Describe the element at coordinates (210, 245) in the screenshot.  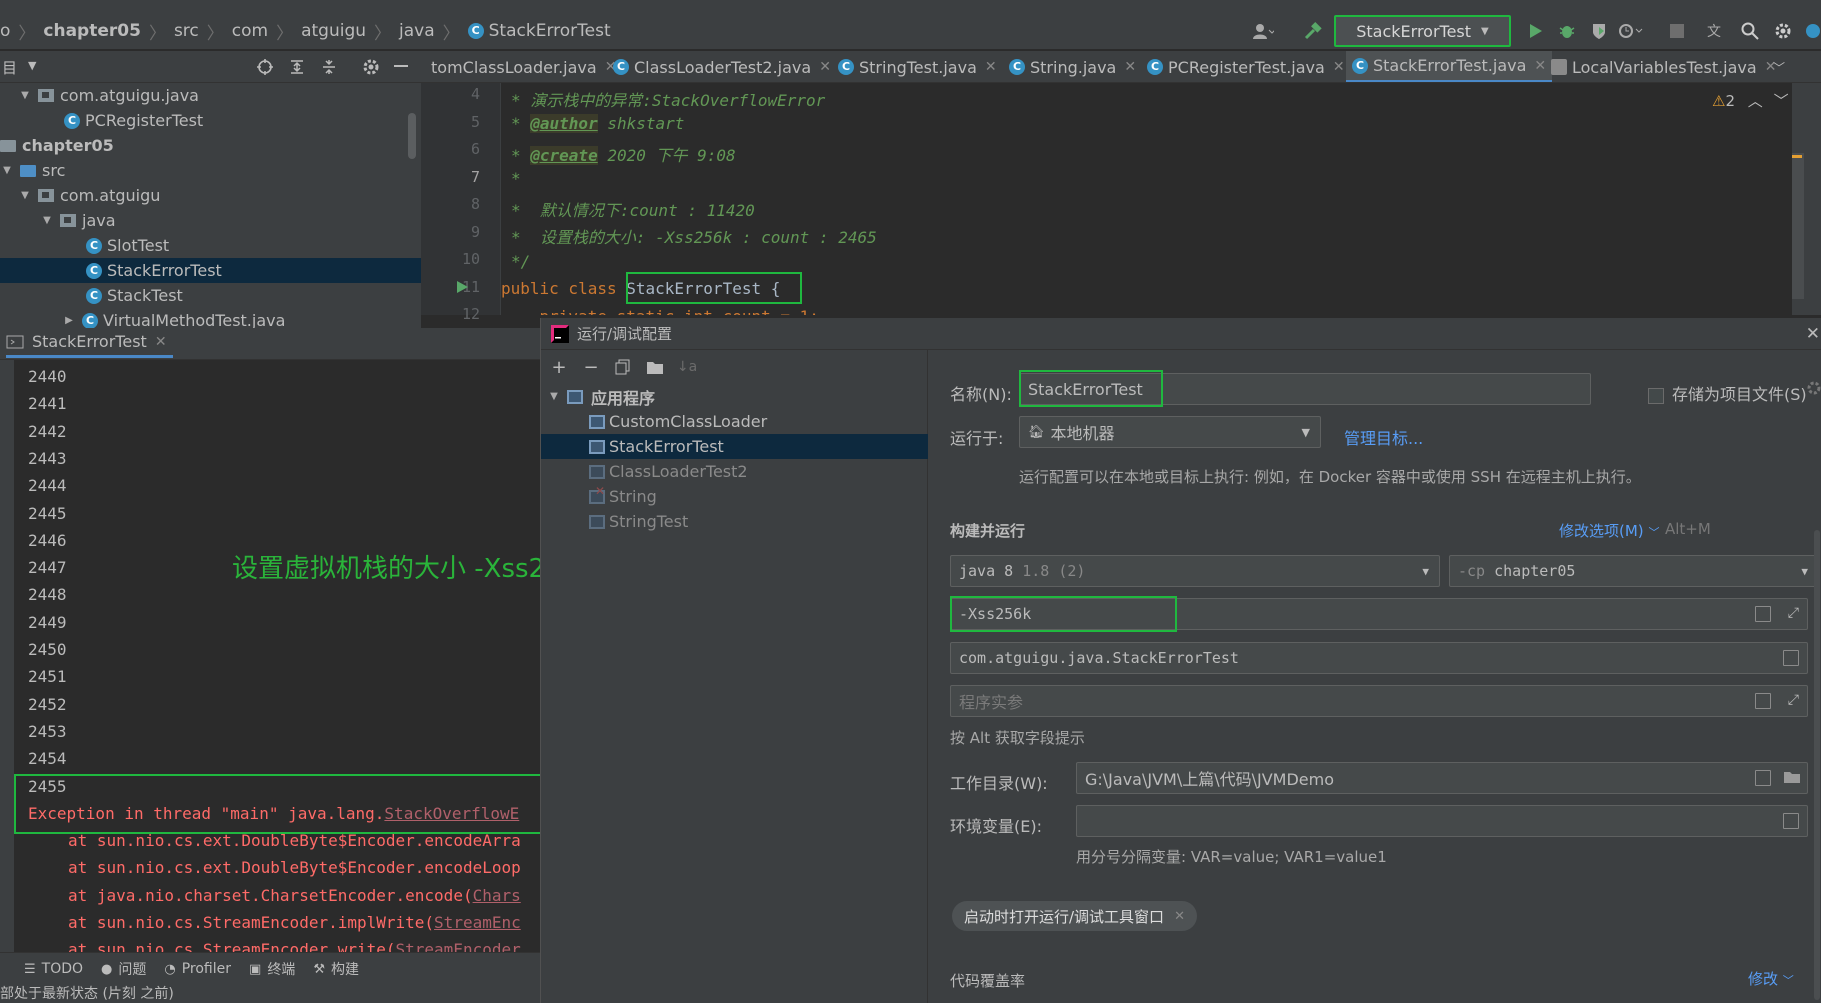
I see `tree-item-slottest: C SlotTest` at that location.